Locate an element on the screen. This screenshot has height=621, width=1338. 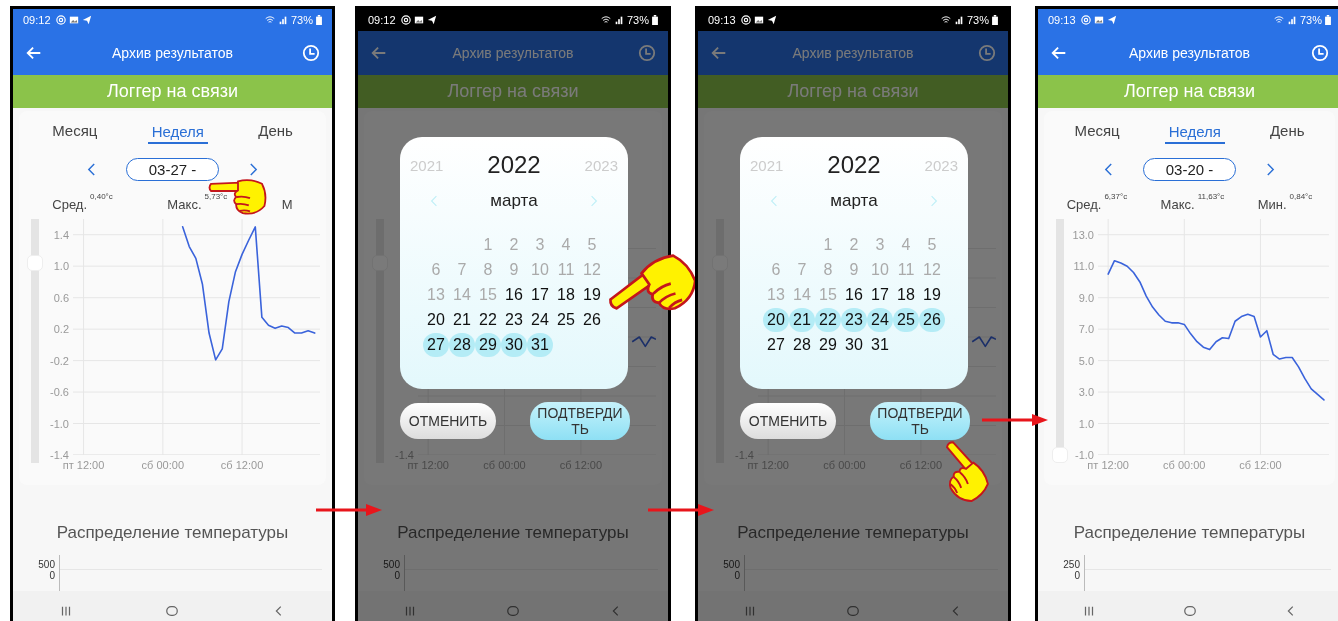
transition-arrow is located at coordinates (681, 510).